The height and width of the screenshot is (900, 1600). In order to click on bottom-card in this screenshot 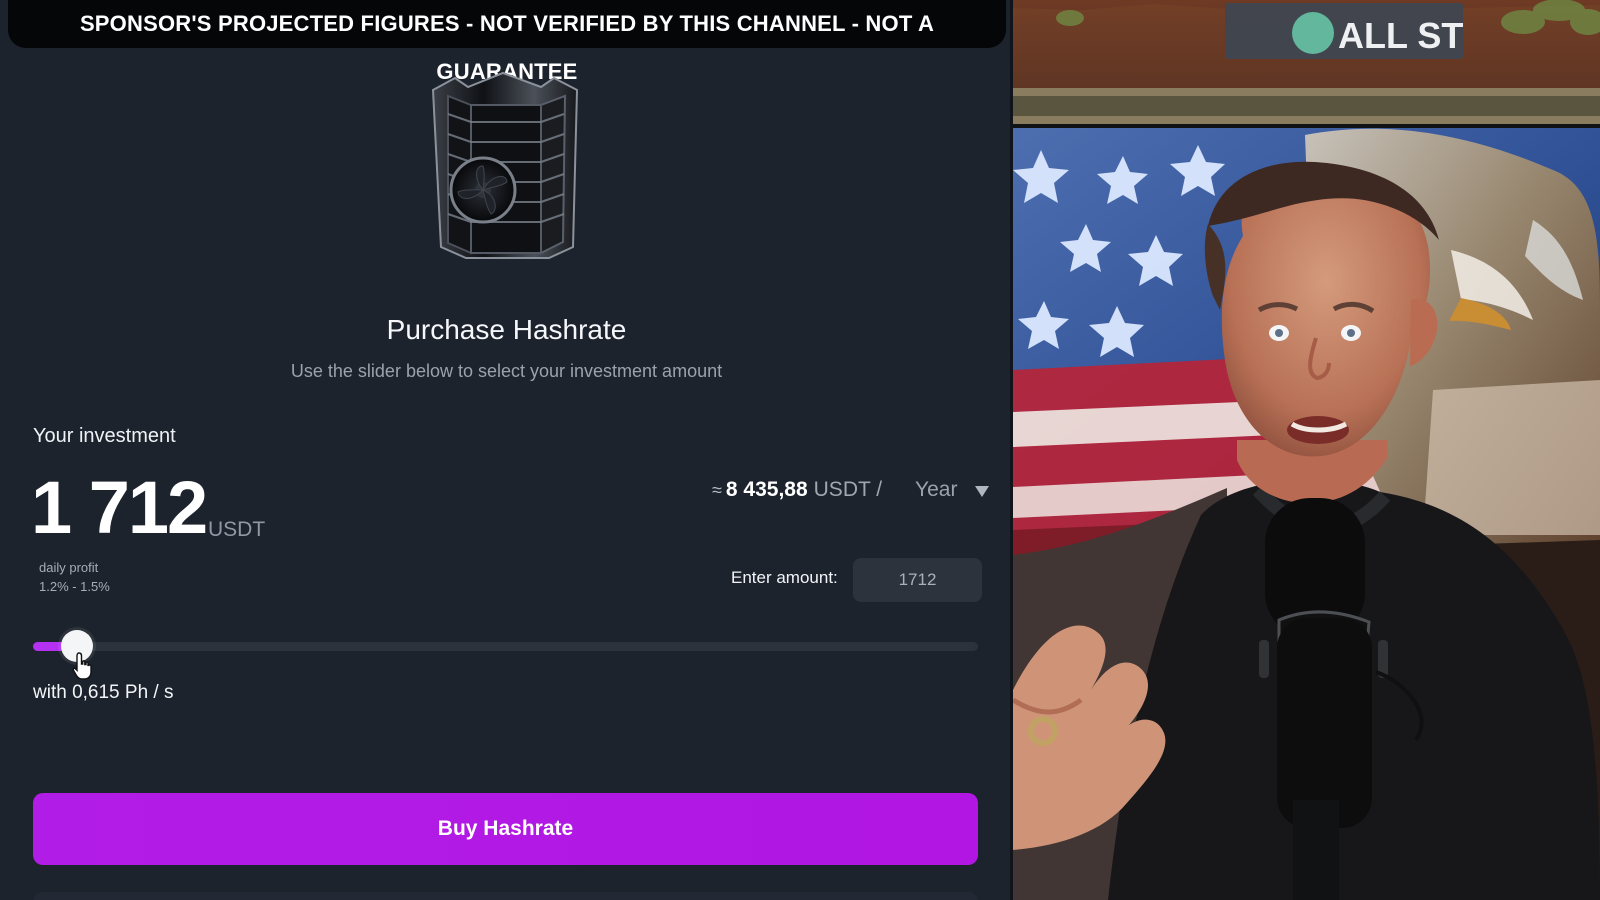, I will do `click(505, 896)`.